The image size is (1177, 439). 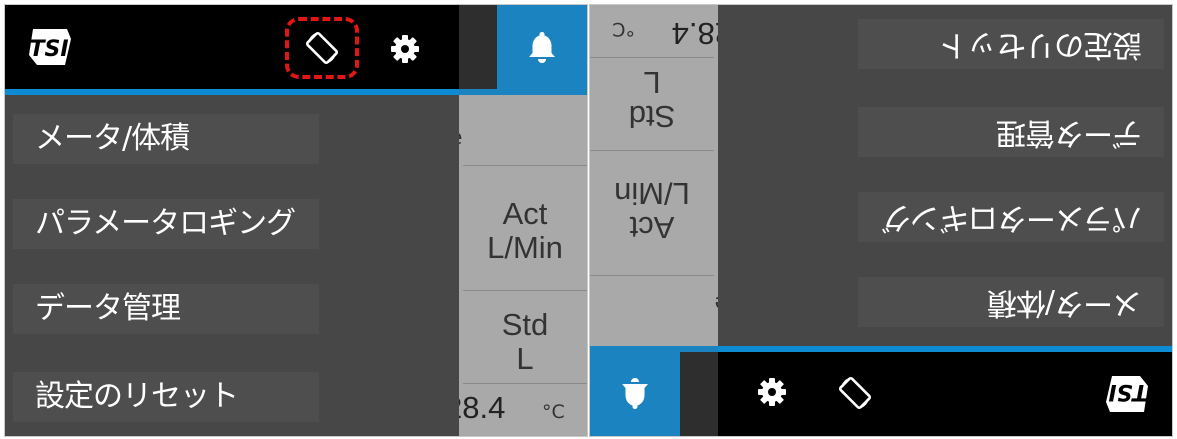 I want to click on highlight-box, so click(x=322, y=48).